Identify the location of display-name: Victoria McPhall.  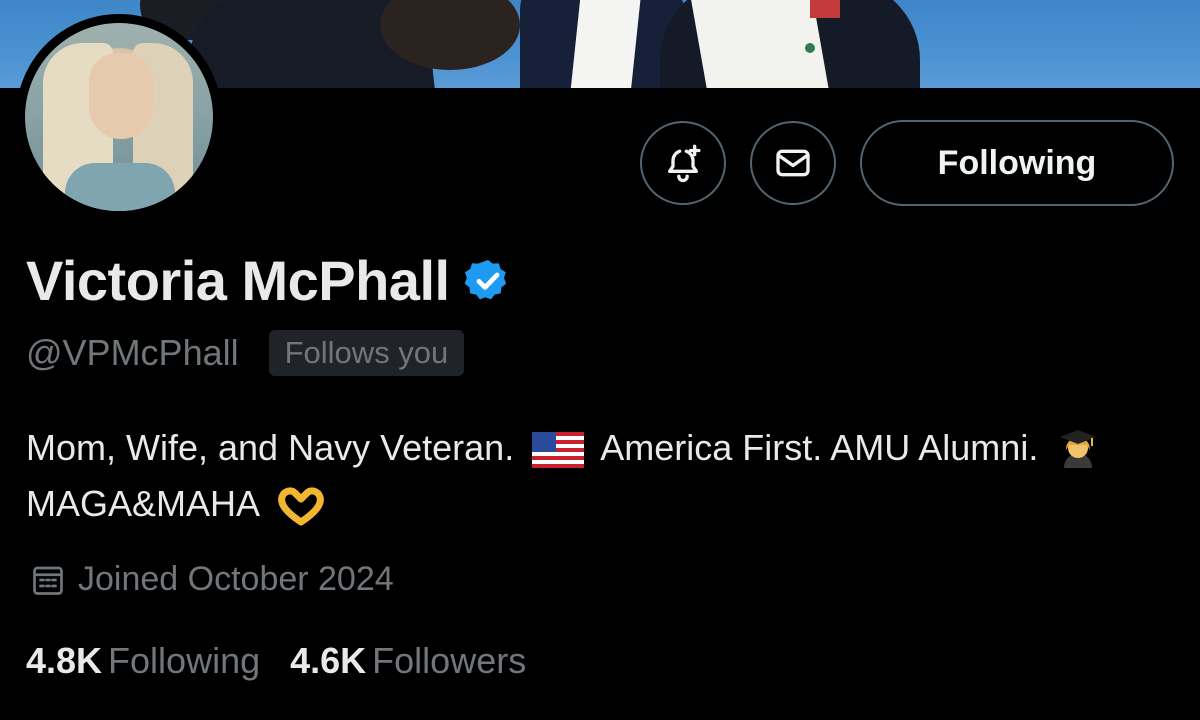
(238, 280).